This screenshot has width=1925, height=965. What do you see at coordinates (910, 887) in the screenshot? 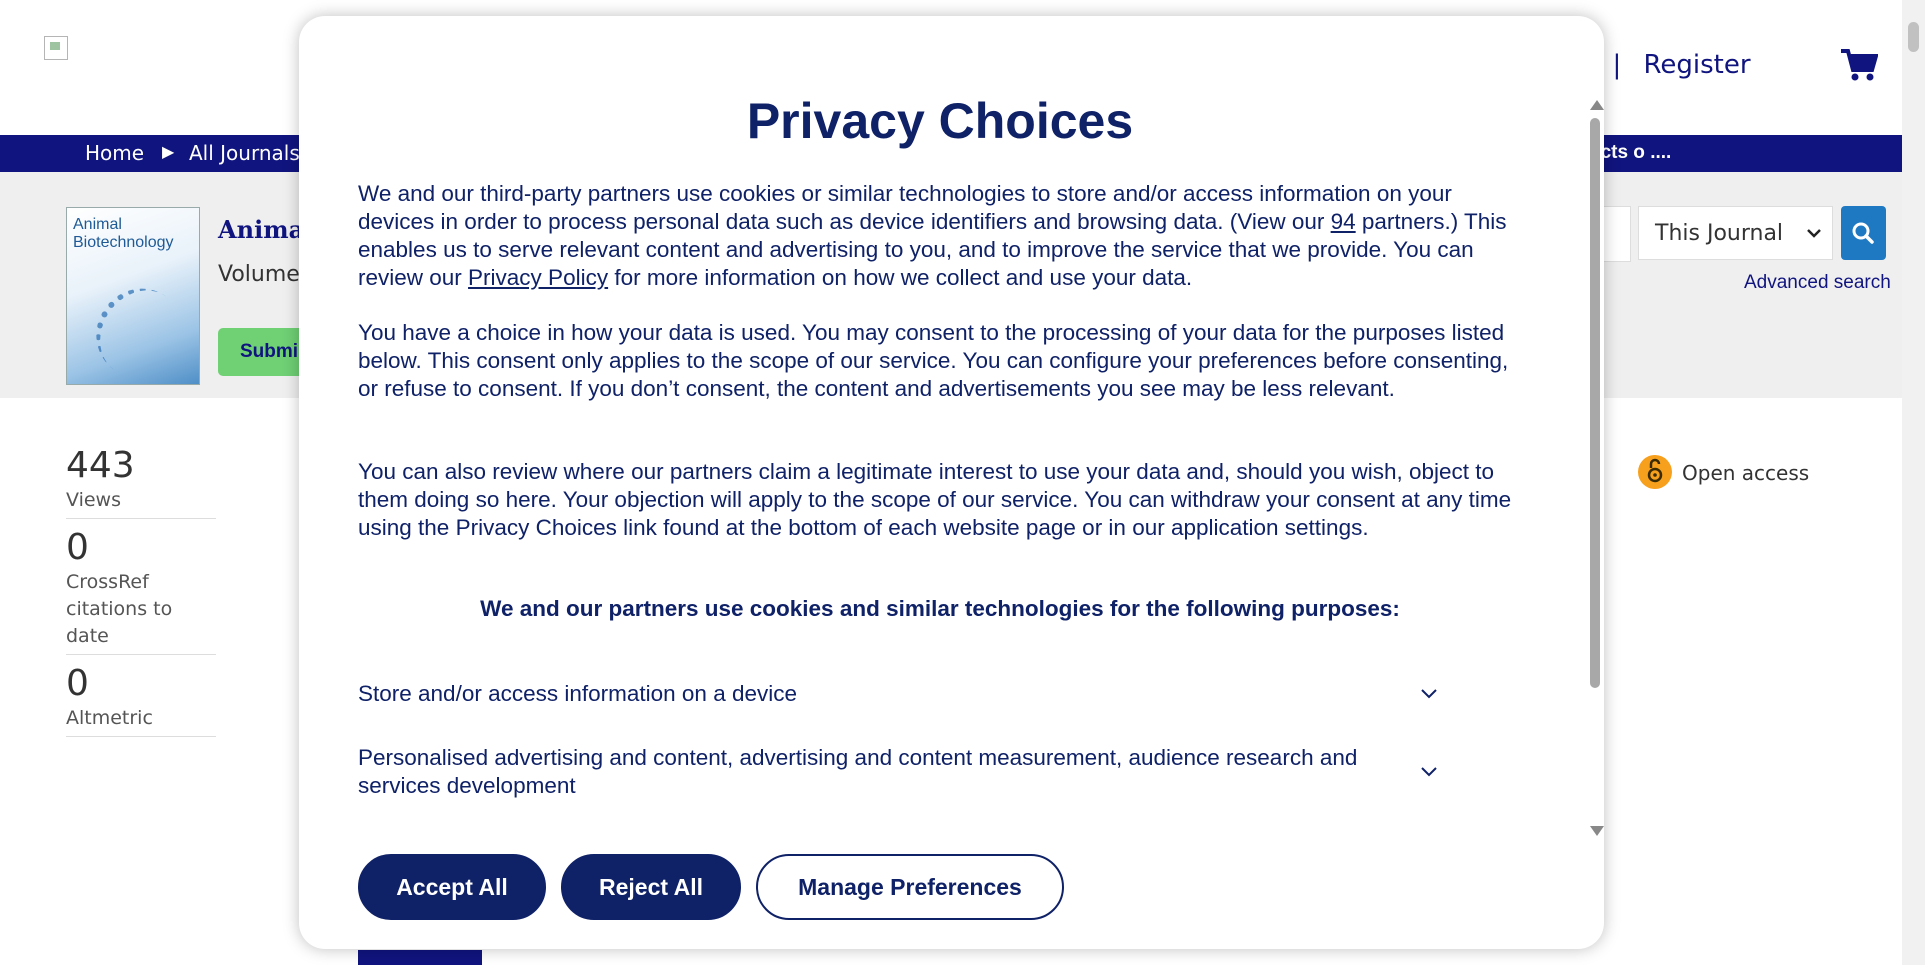
I see `manage-preferences-button: Manage Preferences` at bounding box center [910, 887].